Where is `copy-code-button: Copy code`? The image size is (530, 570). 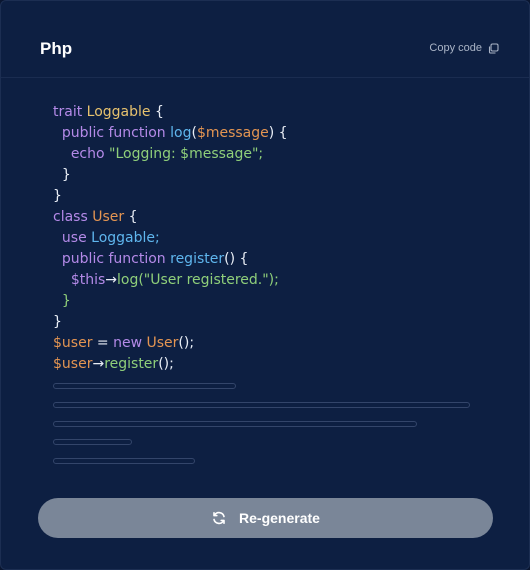
copy-code-button: Copy code is located at coordinates (464, 48).